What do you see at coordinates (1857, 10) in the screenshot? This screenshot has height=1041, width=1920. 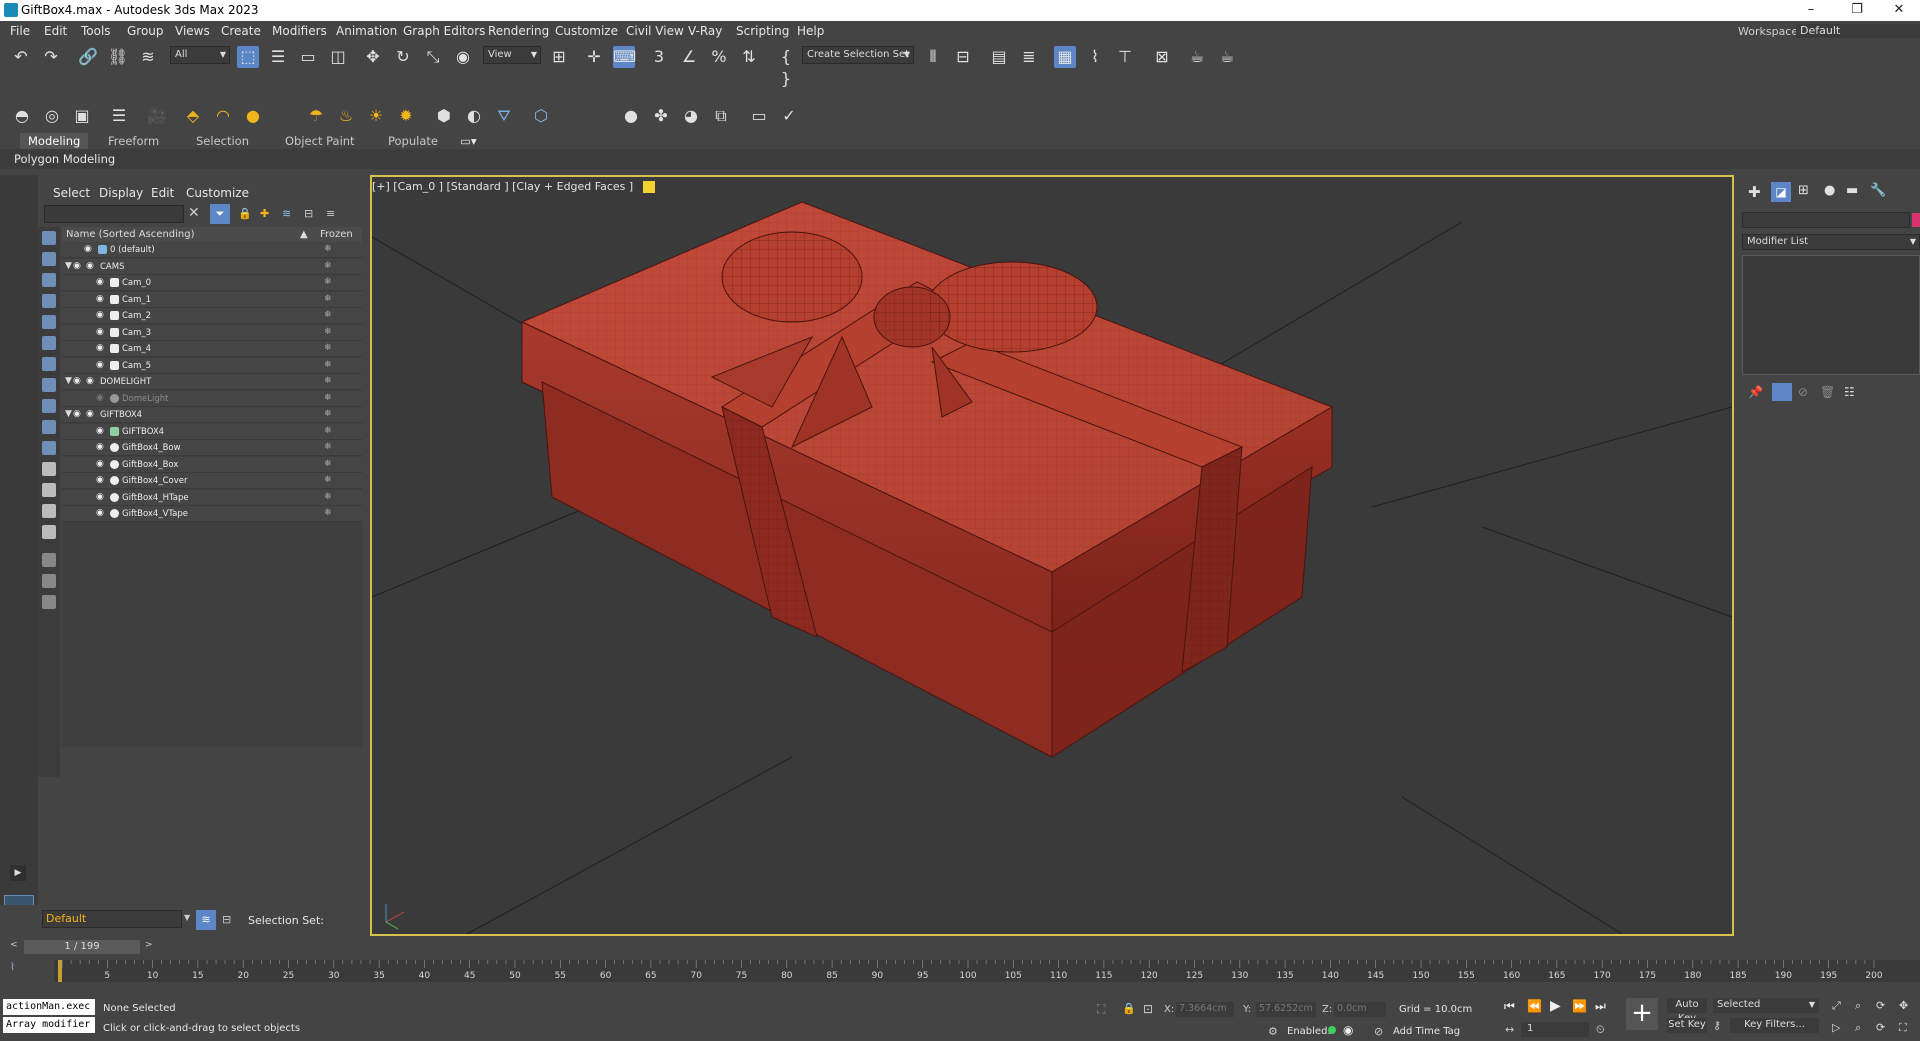 I see `restore-button: ❐` at bounding box center [1857, 10].